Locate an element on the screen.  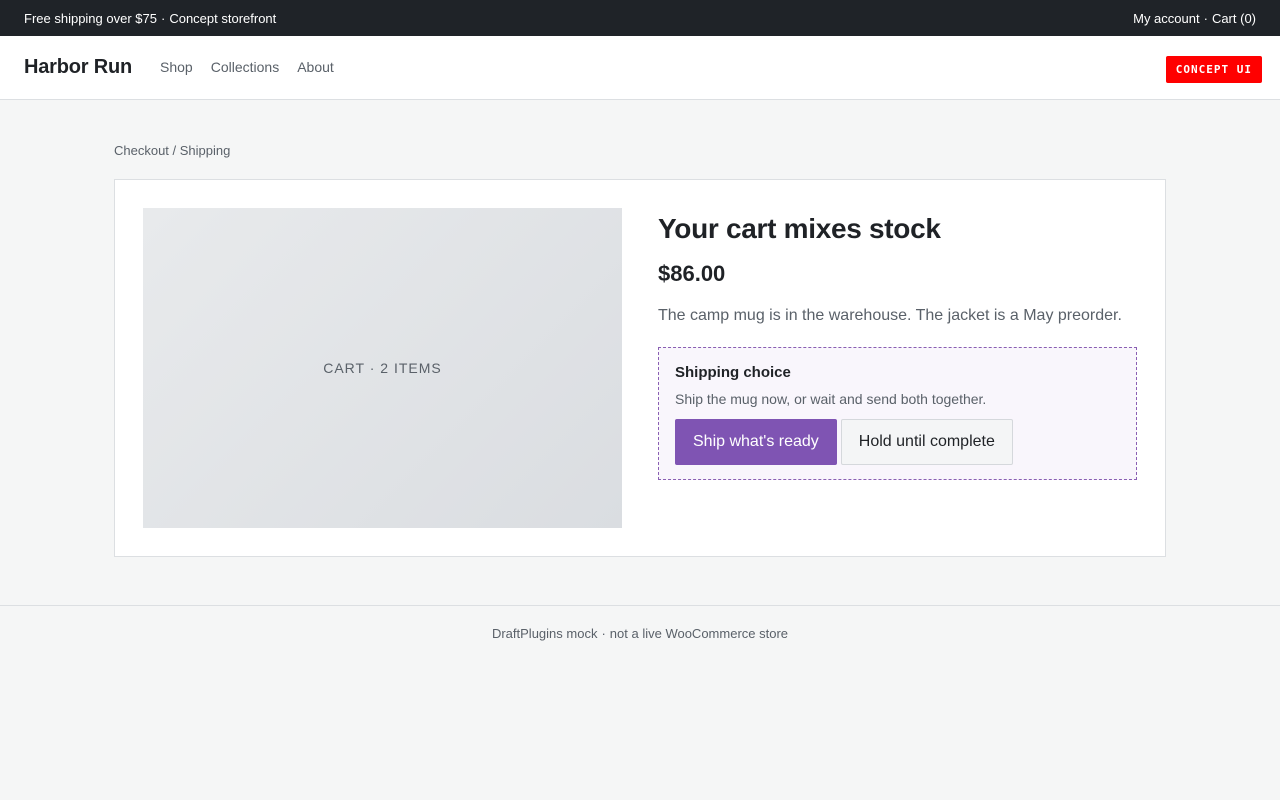
hold-until-complete-button: Hold until complete is located at coordinates (926, 442).